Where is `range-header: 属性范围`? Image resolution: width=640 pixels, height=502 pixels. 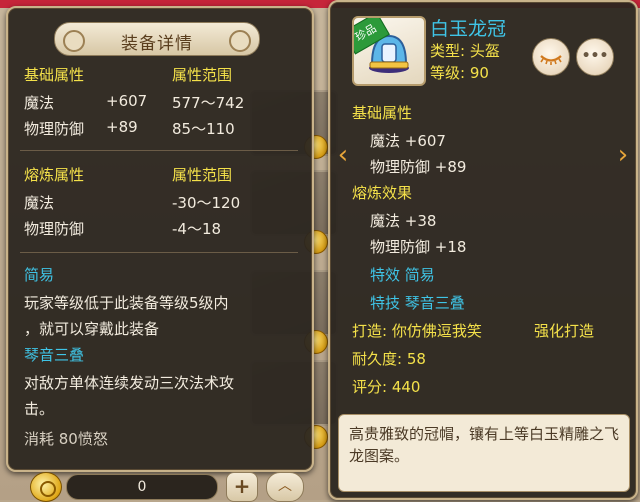 range-header: 属性范围 is located at coordinates (202, 75).